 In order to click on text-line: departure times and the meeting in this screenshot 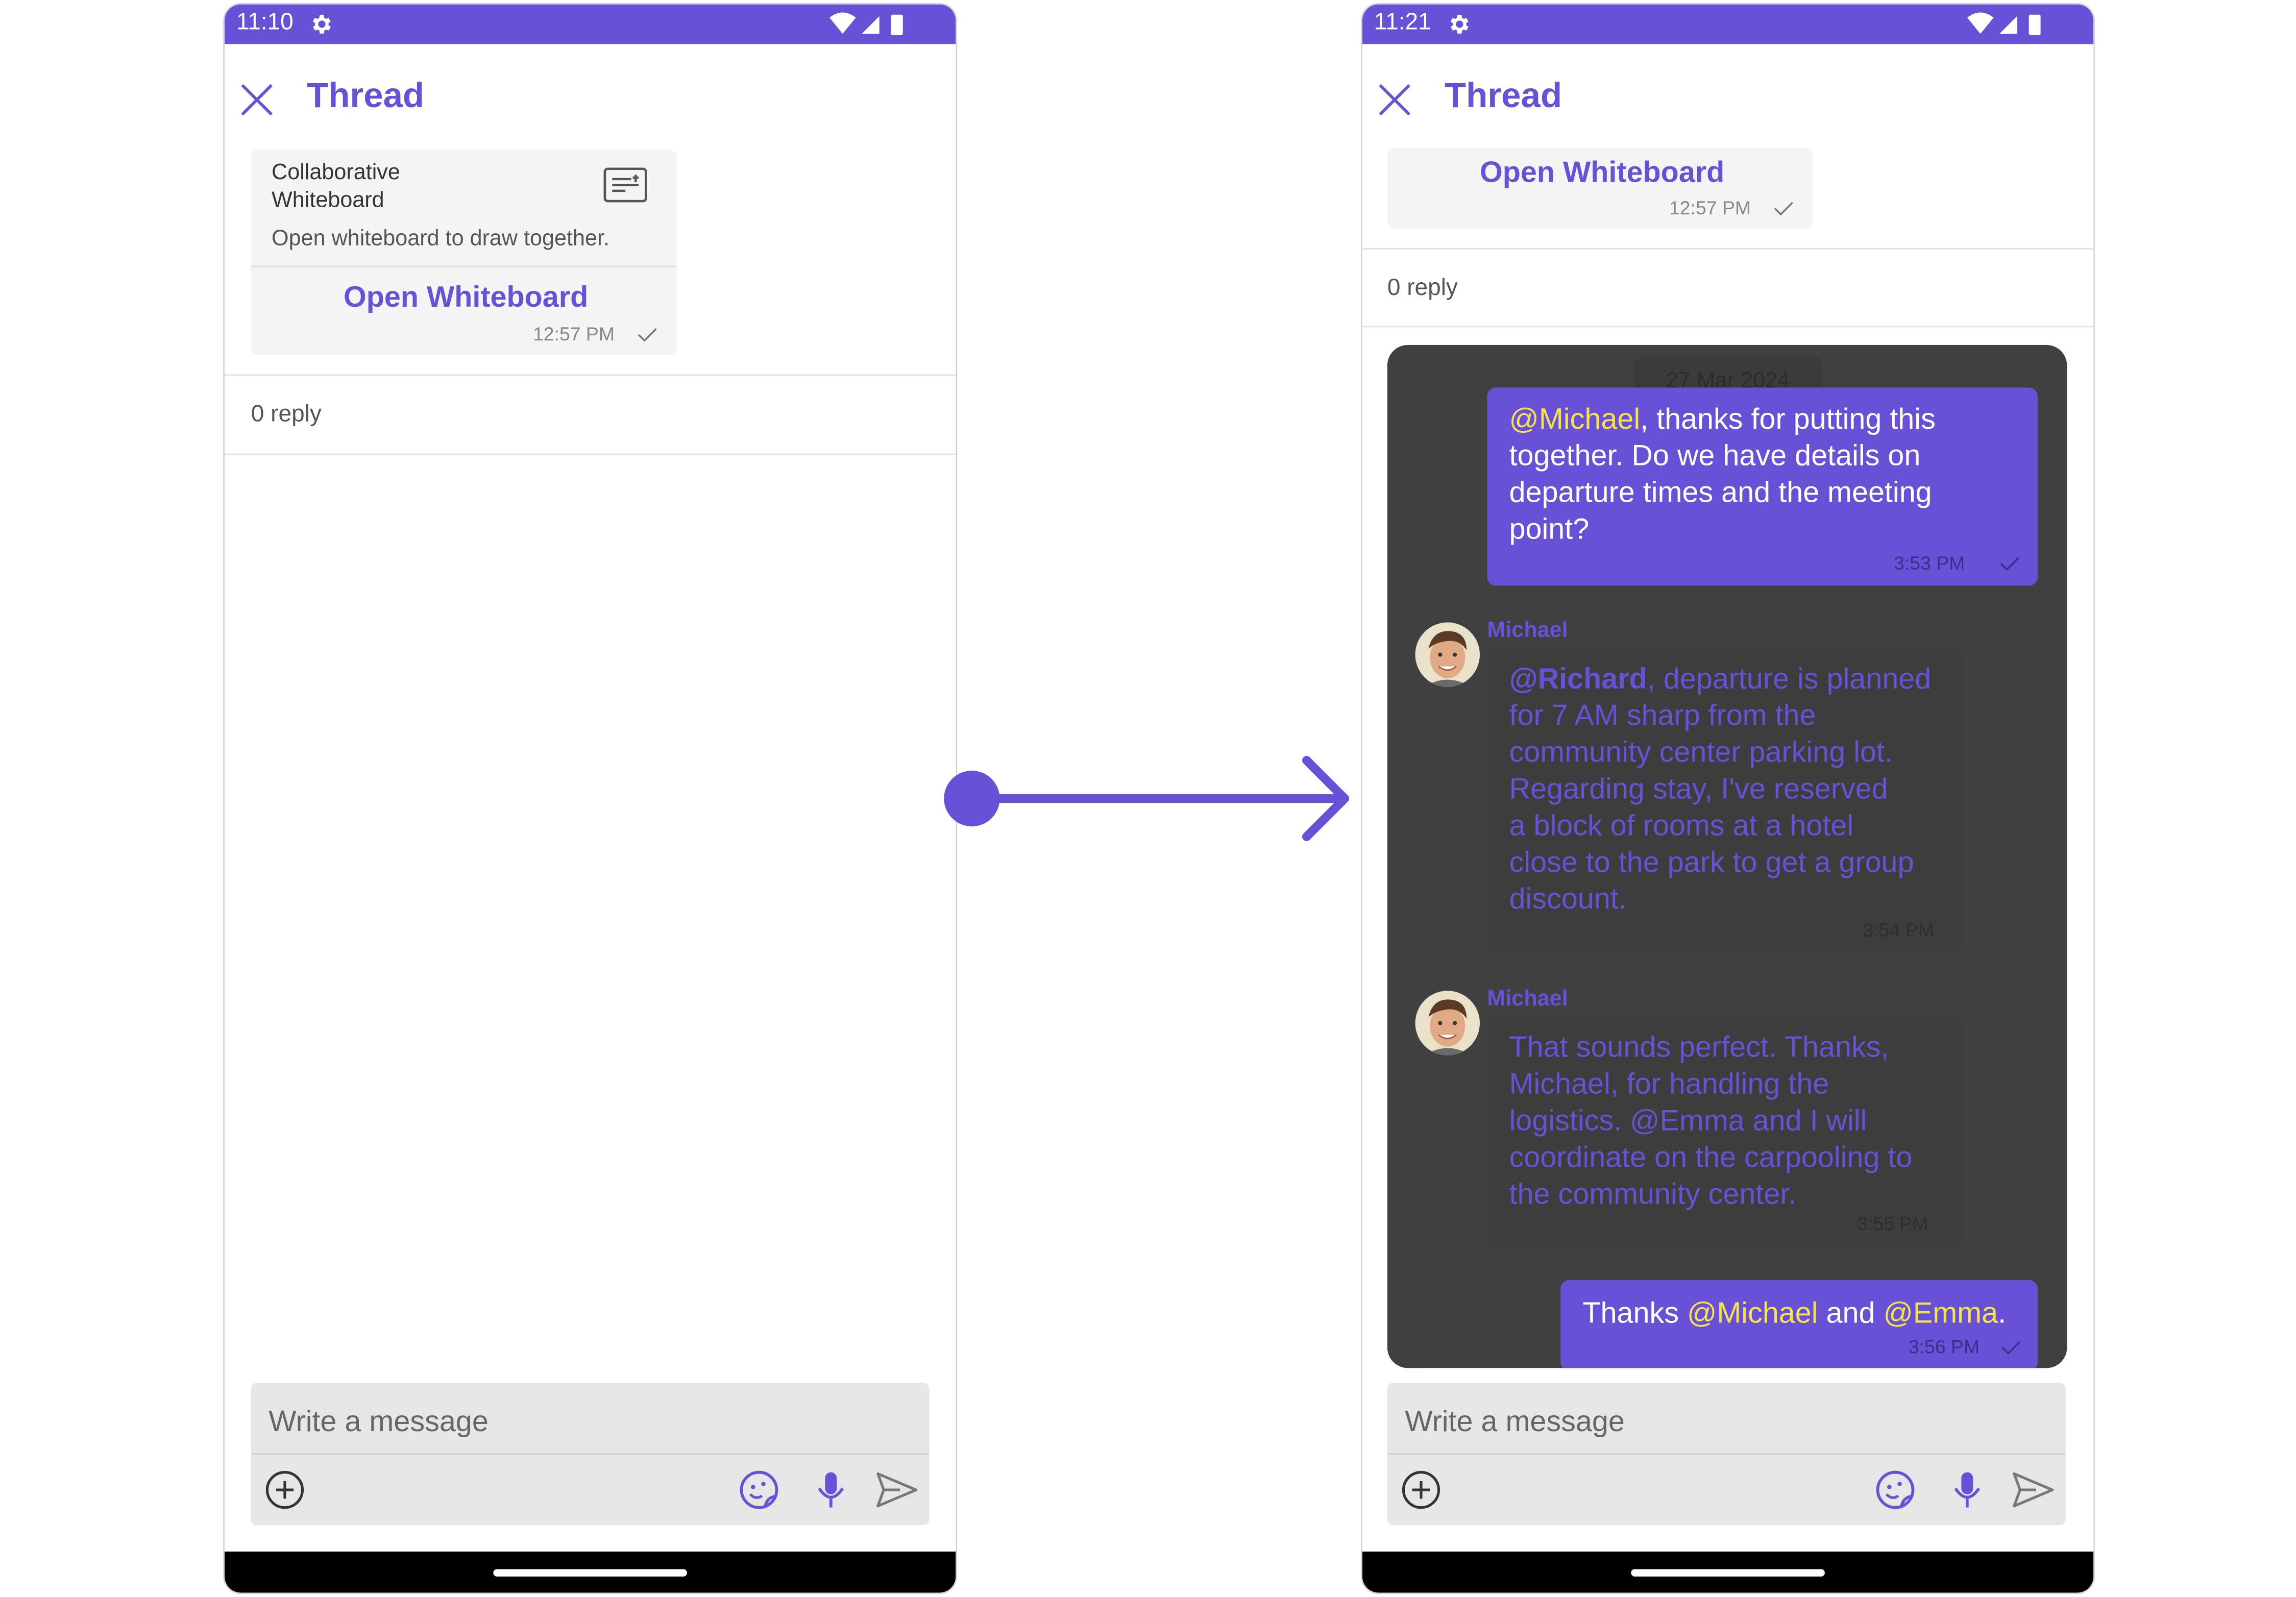, I will do `click(1720, 493)`.